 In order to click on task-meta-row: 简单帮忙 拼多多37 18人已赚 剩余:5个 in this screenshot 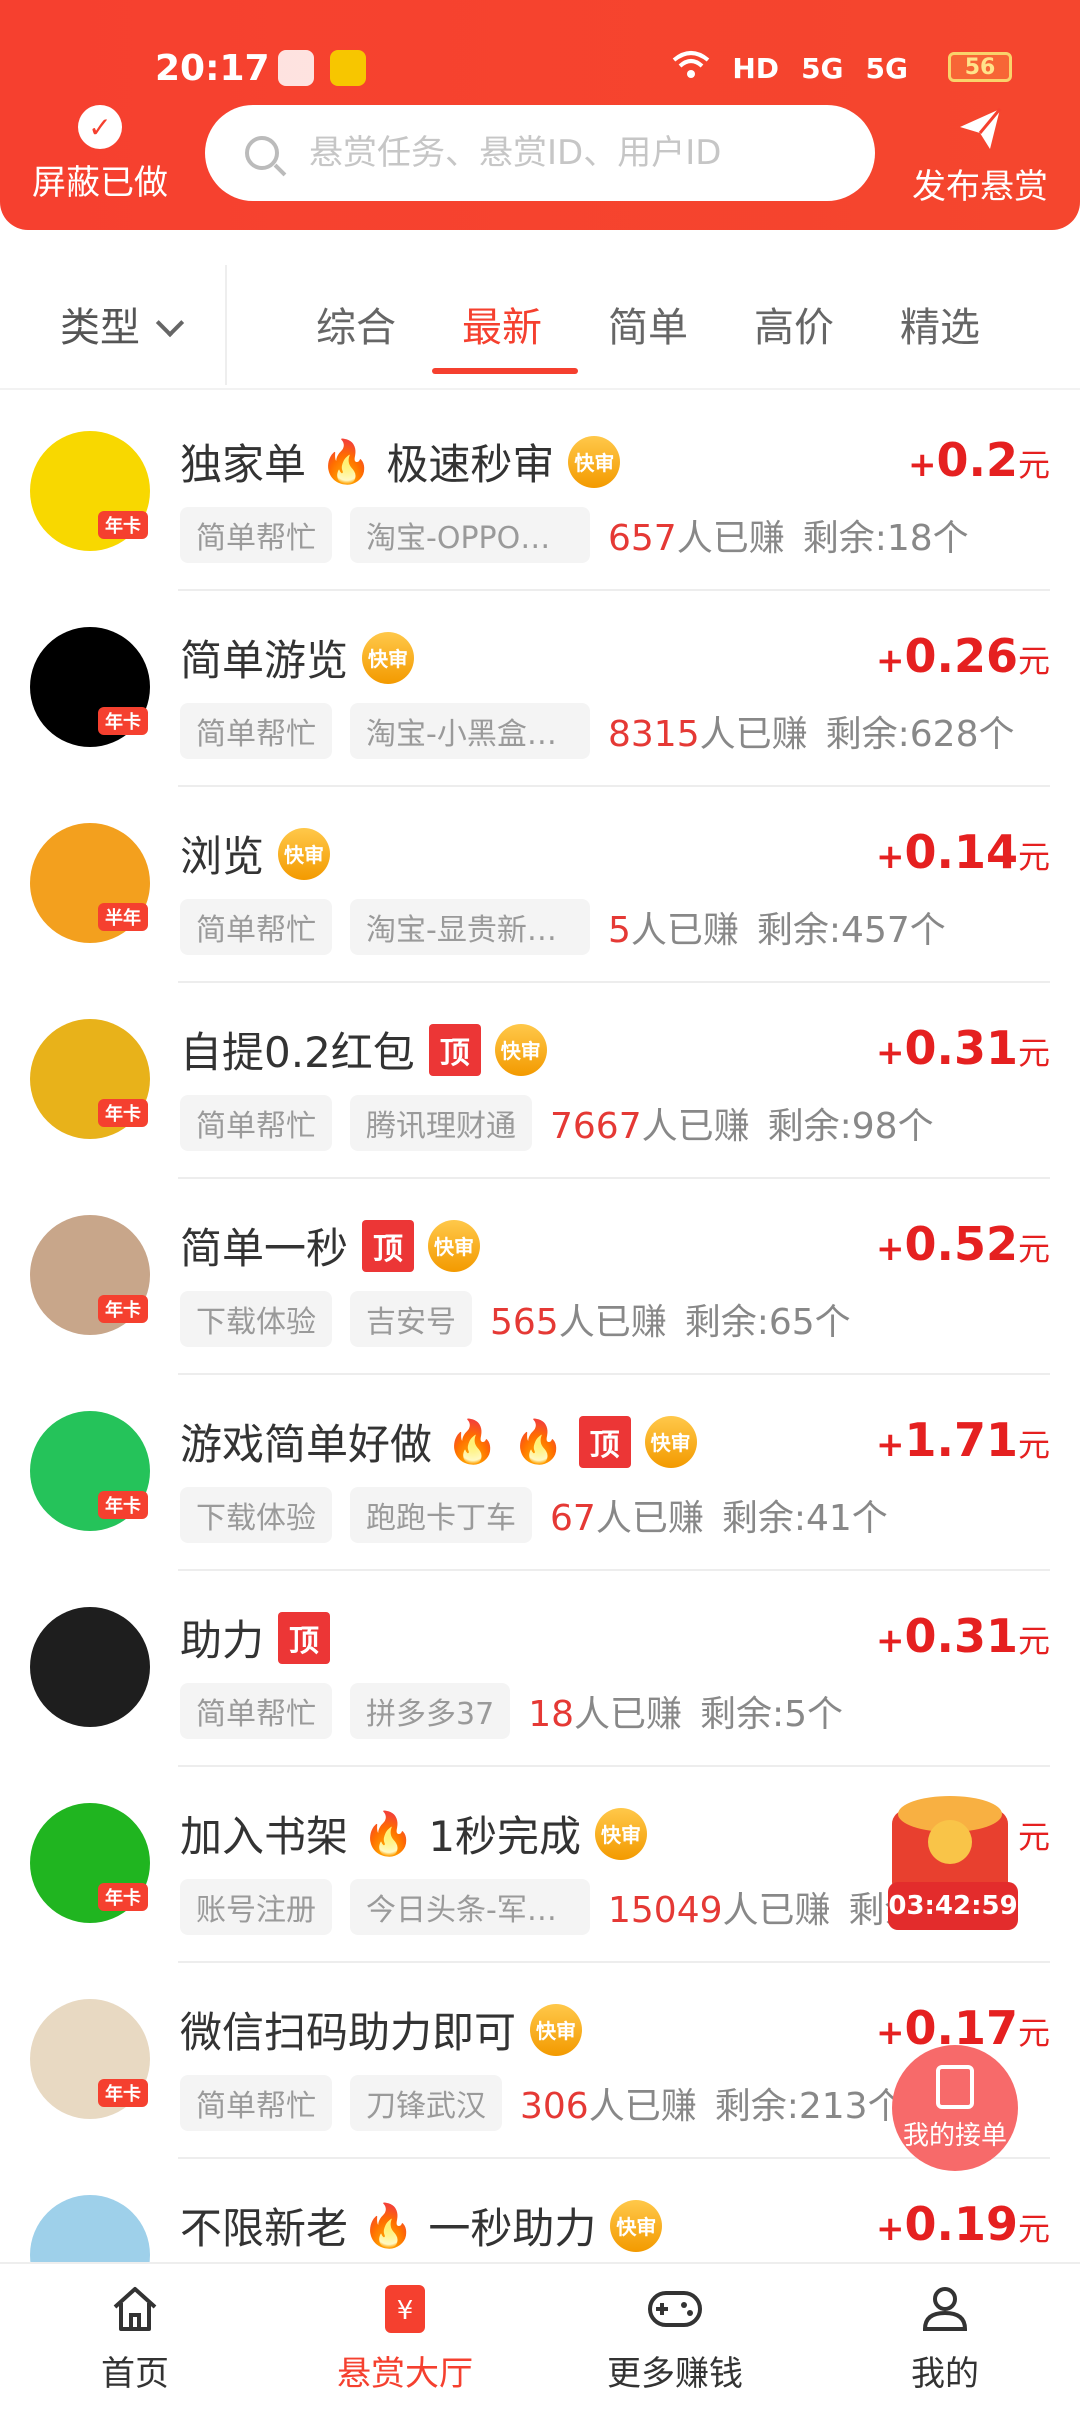, I will do `click(511, 1711)`.